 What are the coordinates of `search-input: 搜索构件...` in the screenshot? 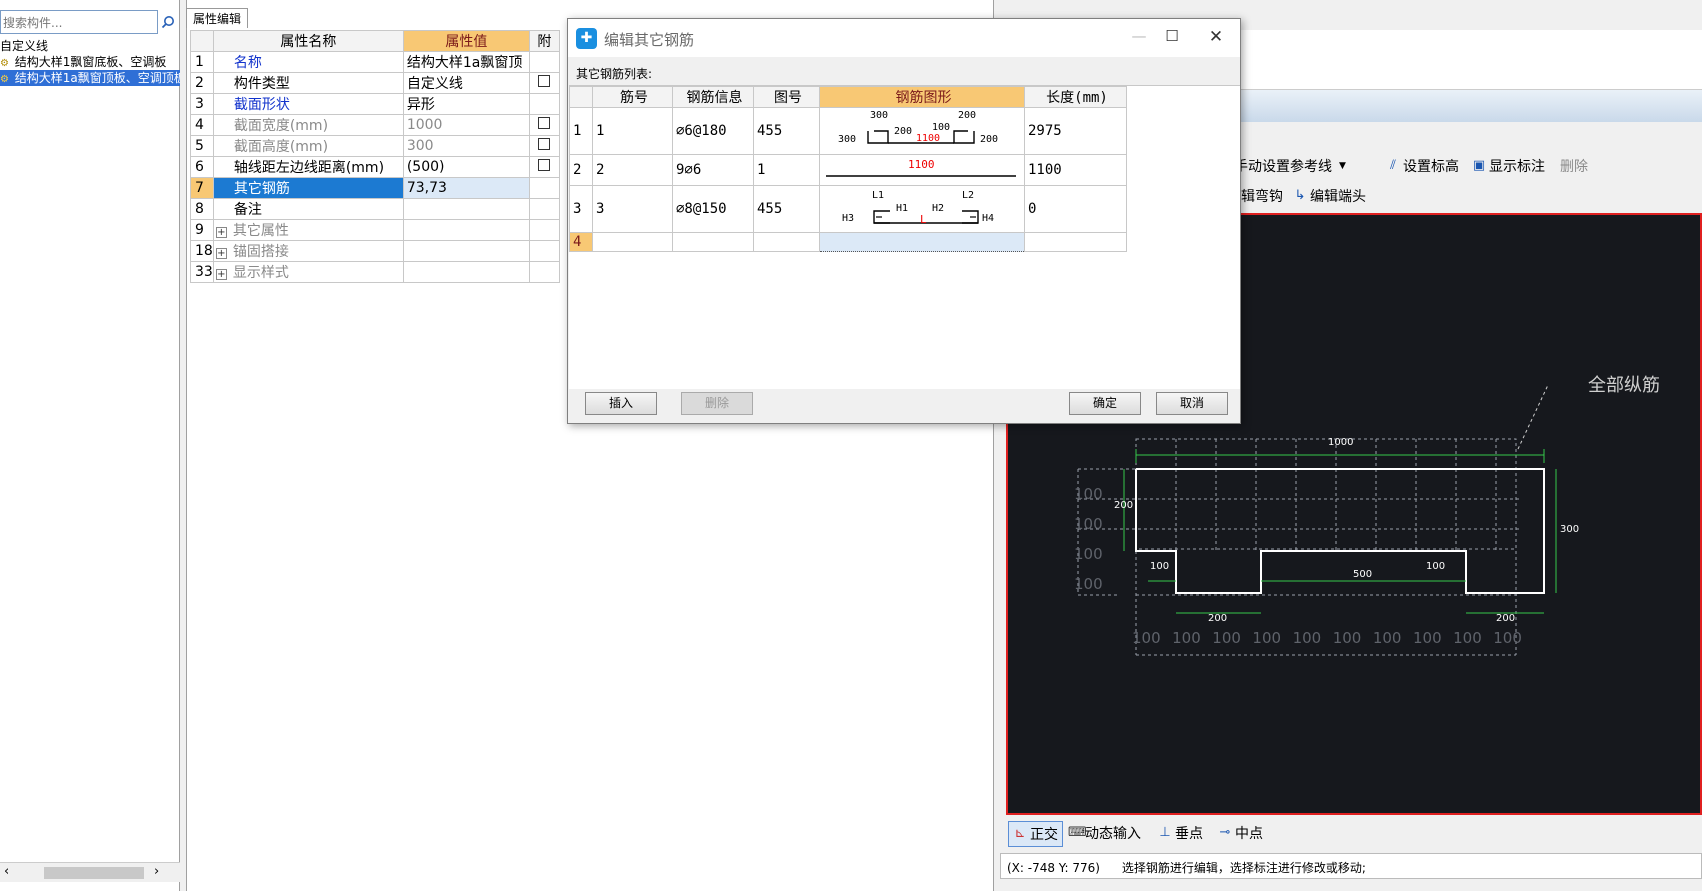 It's located at (79, 22).